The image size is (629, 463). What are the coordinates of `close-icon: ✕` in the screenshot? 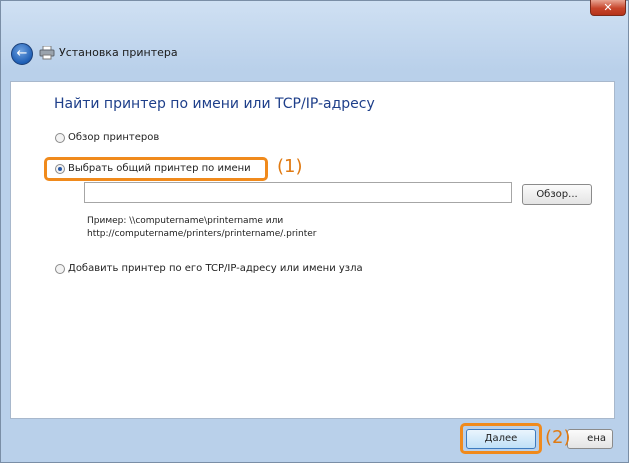 It's located at (608, 7).